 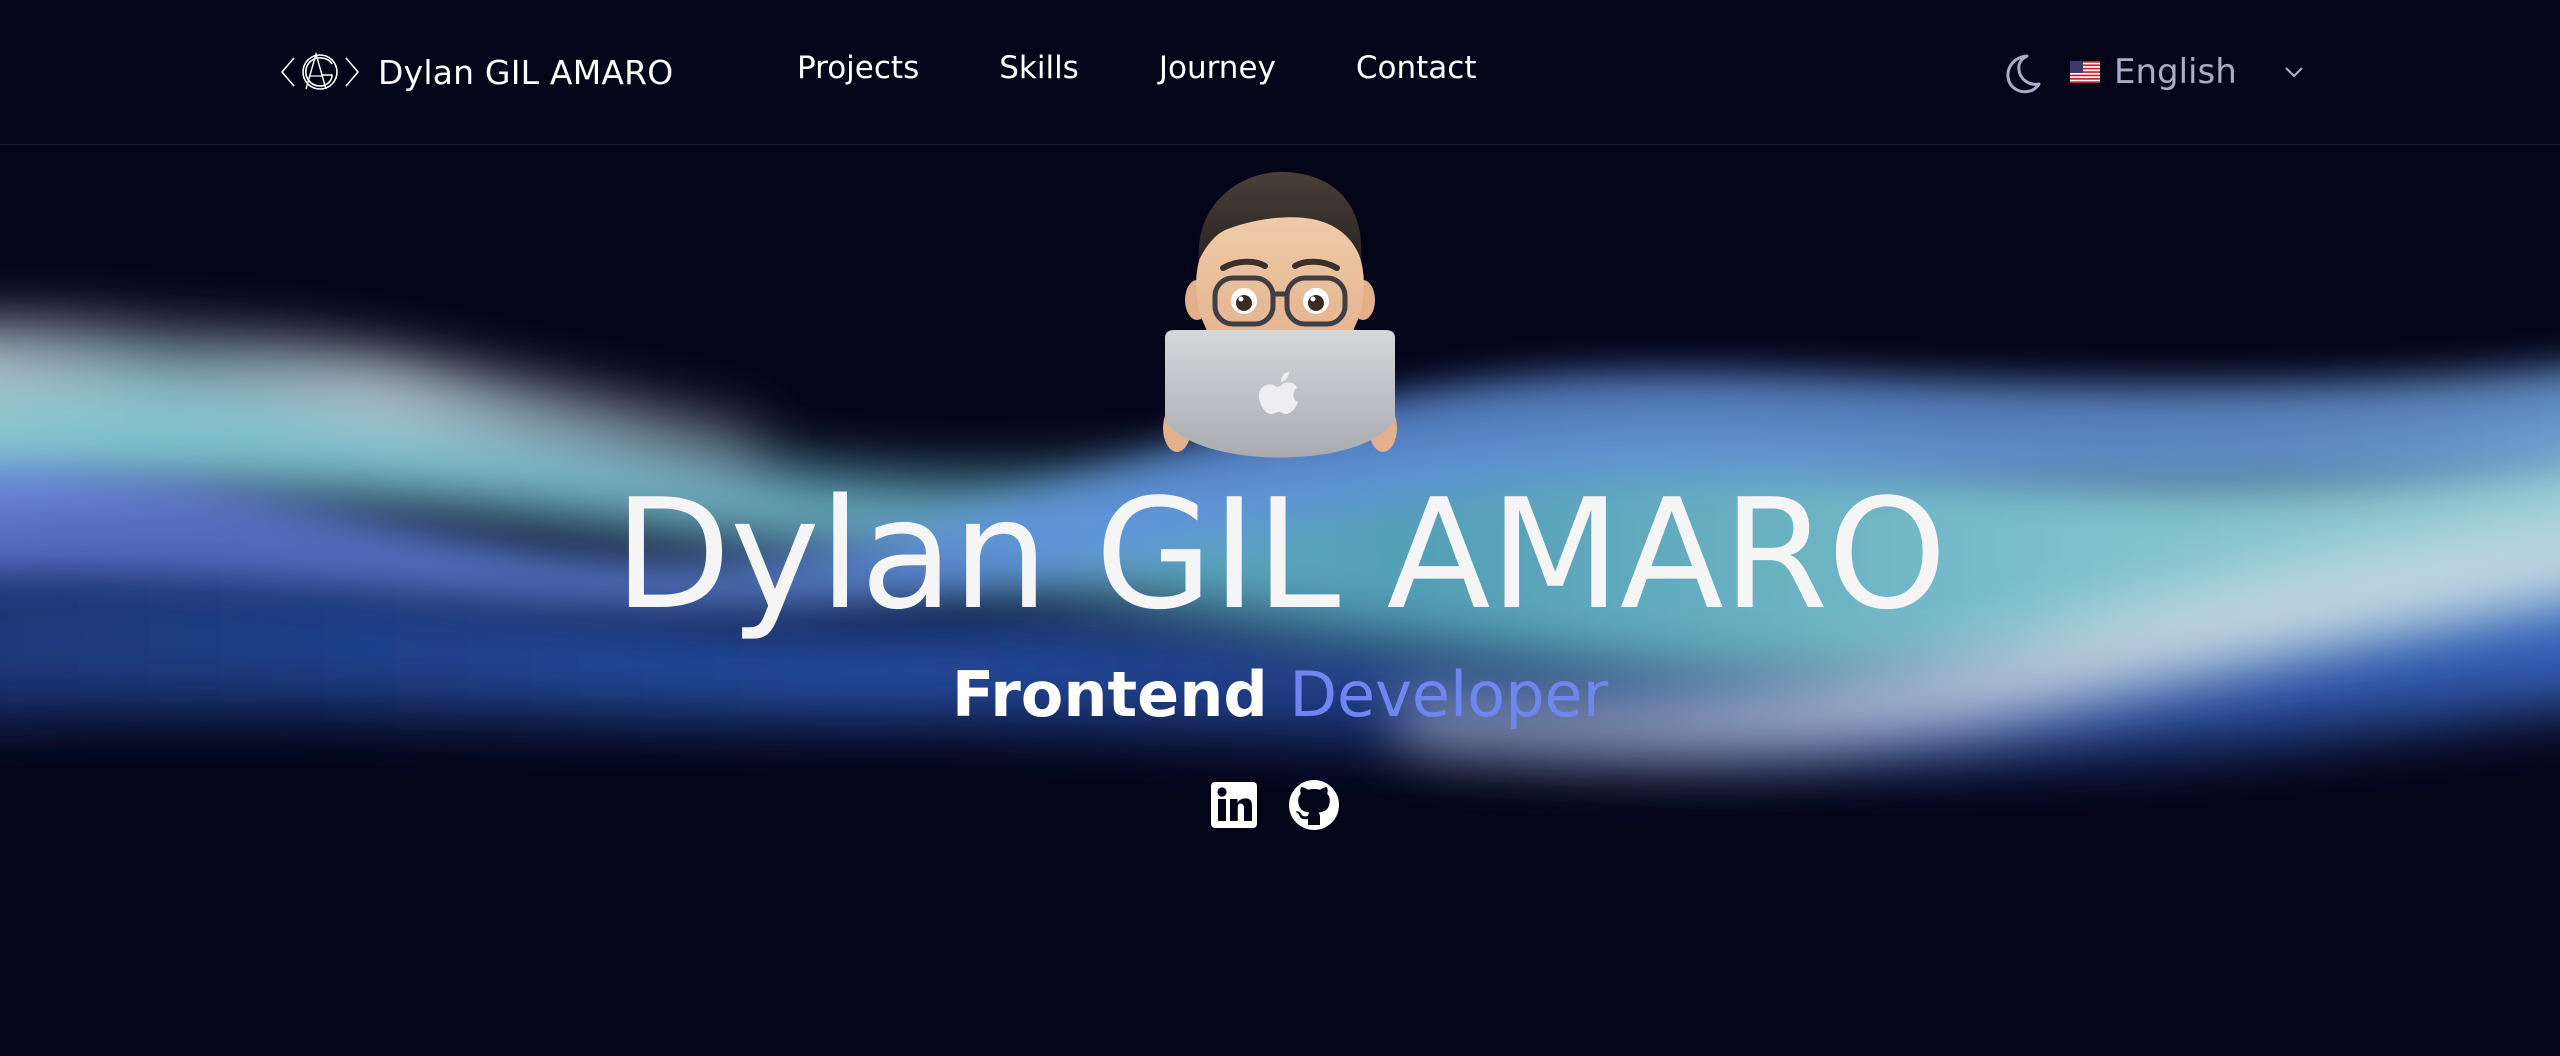 What do you see at coordinates (1275, 805) in the screenshot?
I see `social-links` at bounding box center [1275, 805].